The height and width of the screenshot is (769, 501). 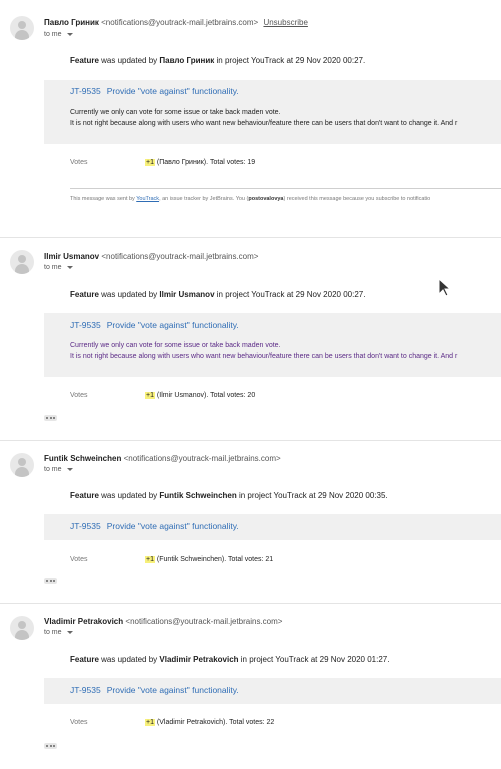 What do you see at coordinates (285, 188) in the screenshot?
I see `footer-divider` at bounding box center [285, 188].